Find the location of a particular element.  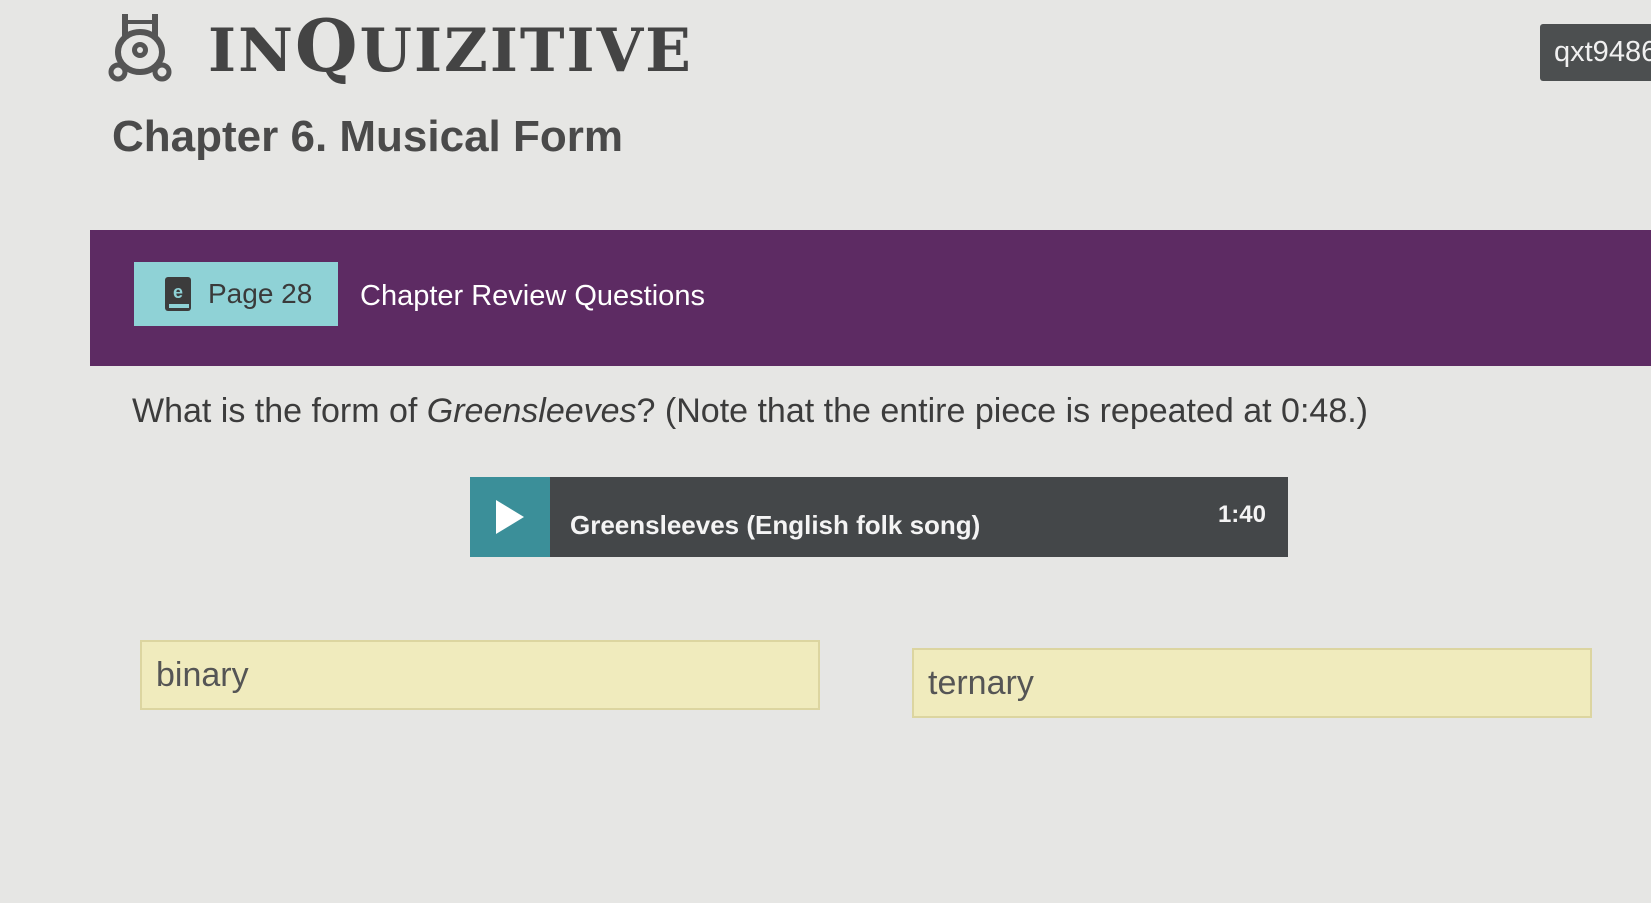

chapter-title: Chapter 6. Musical Form is located at coordinates (368, 136).